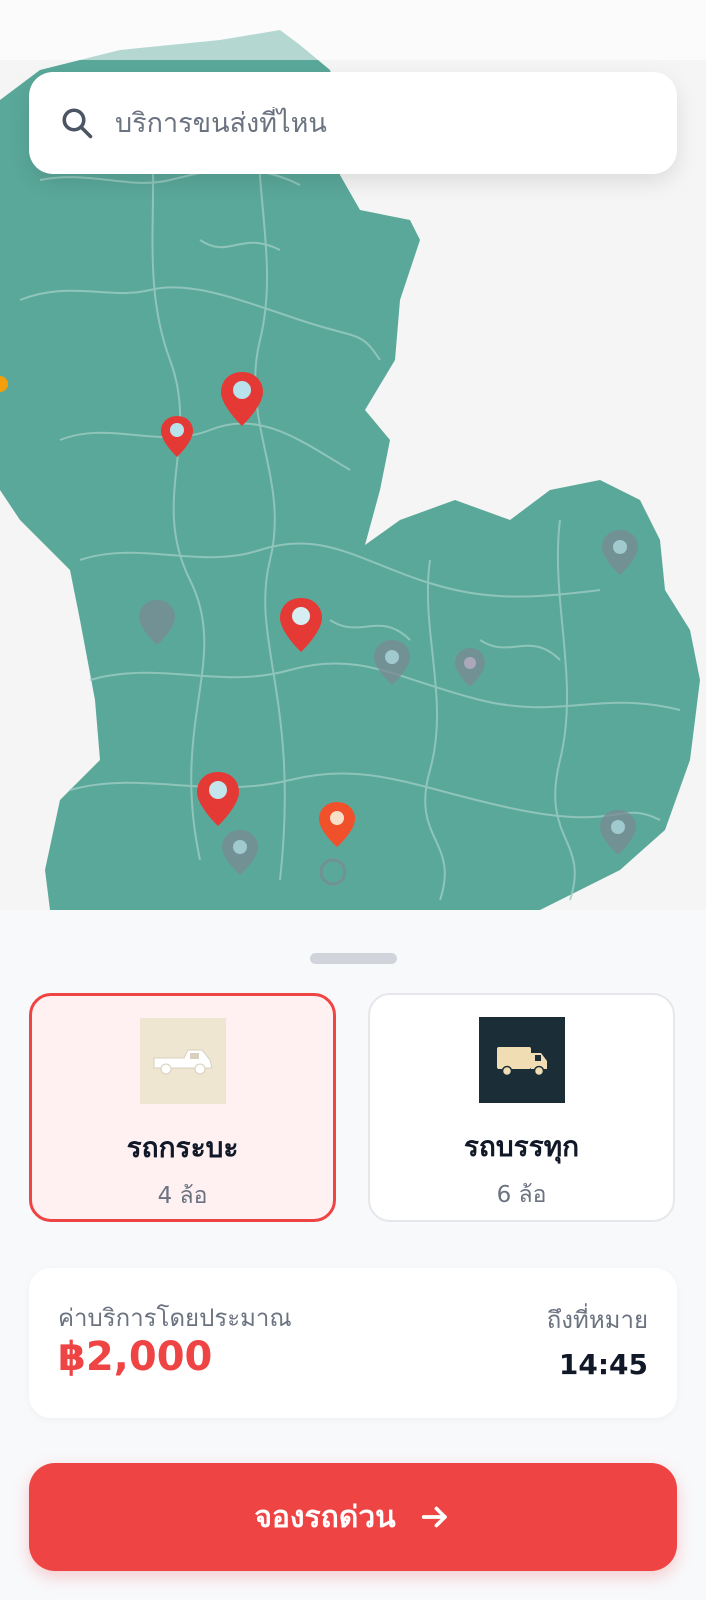  Describe the element at coordinates (603, 1364) in the screenshot. I see `eta-value: 14:45` at that location.